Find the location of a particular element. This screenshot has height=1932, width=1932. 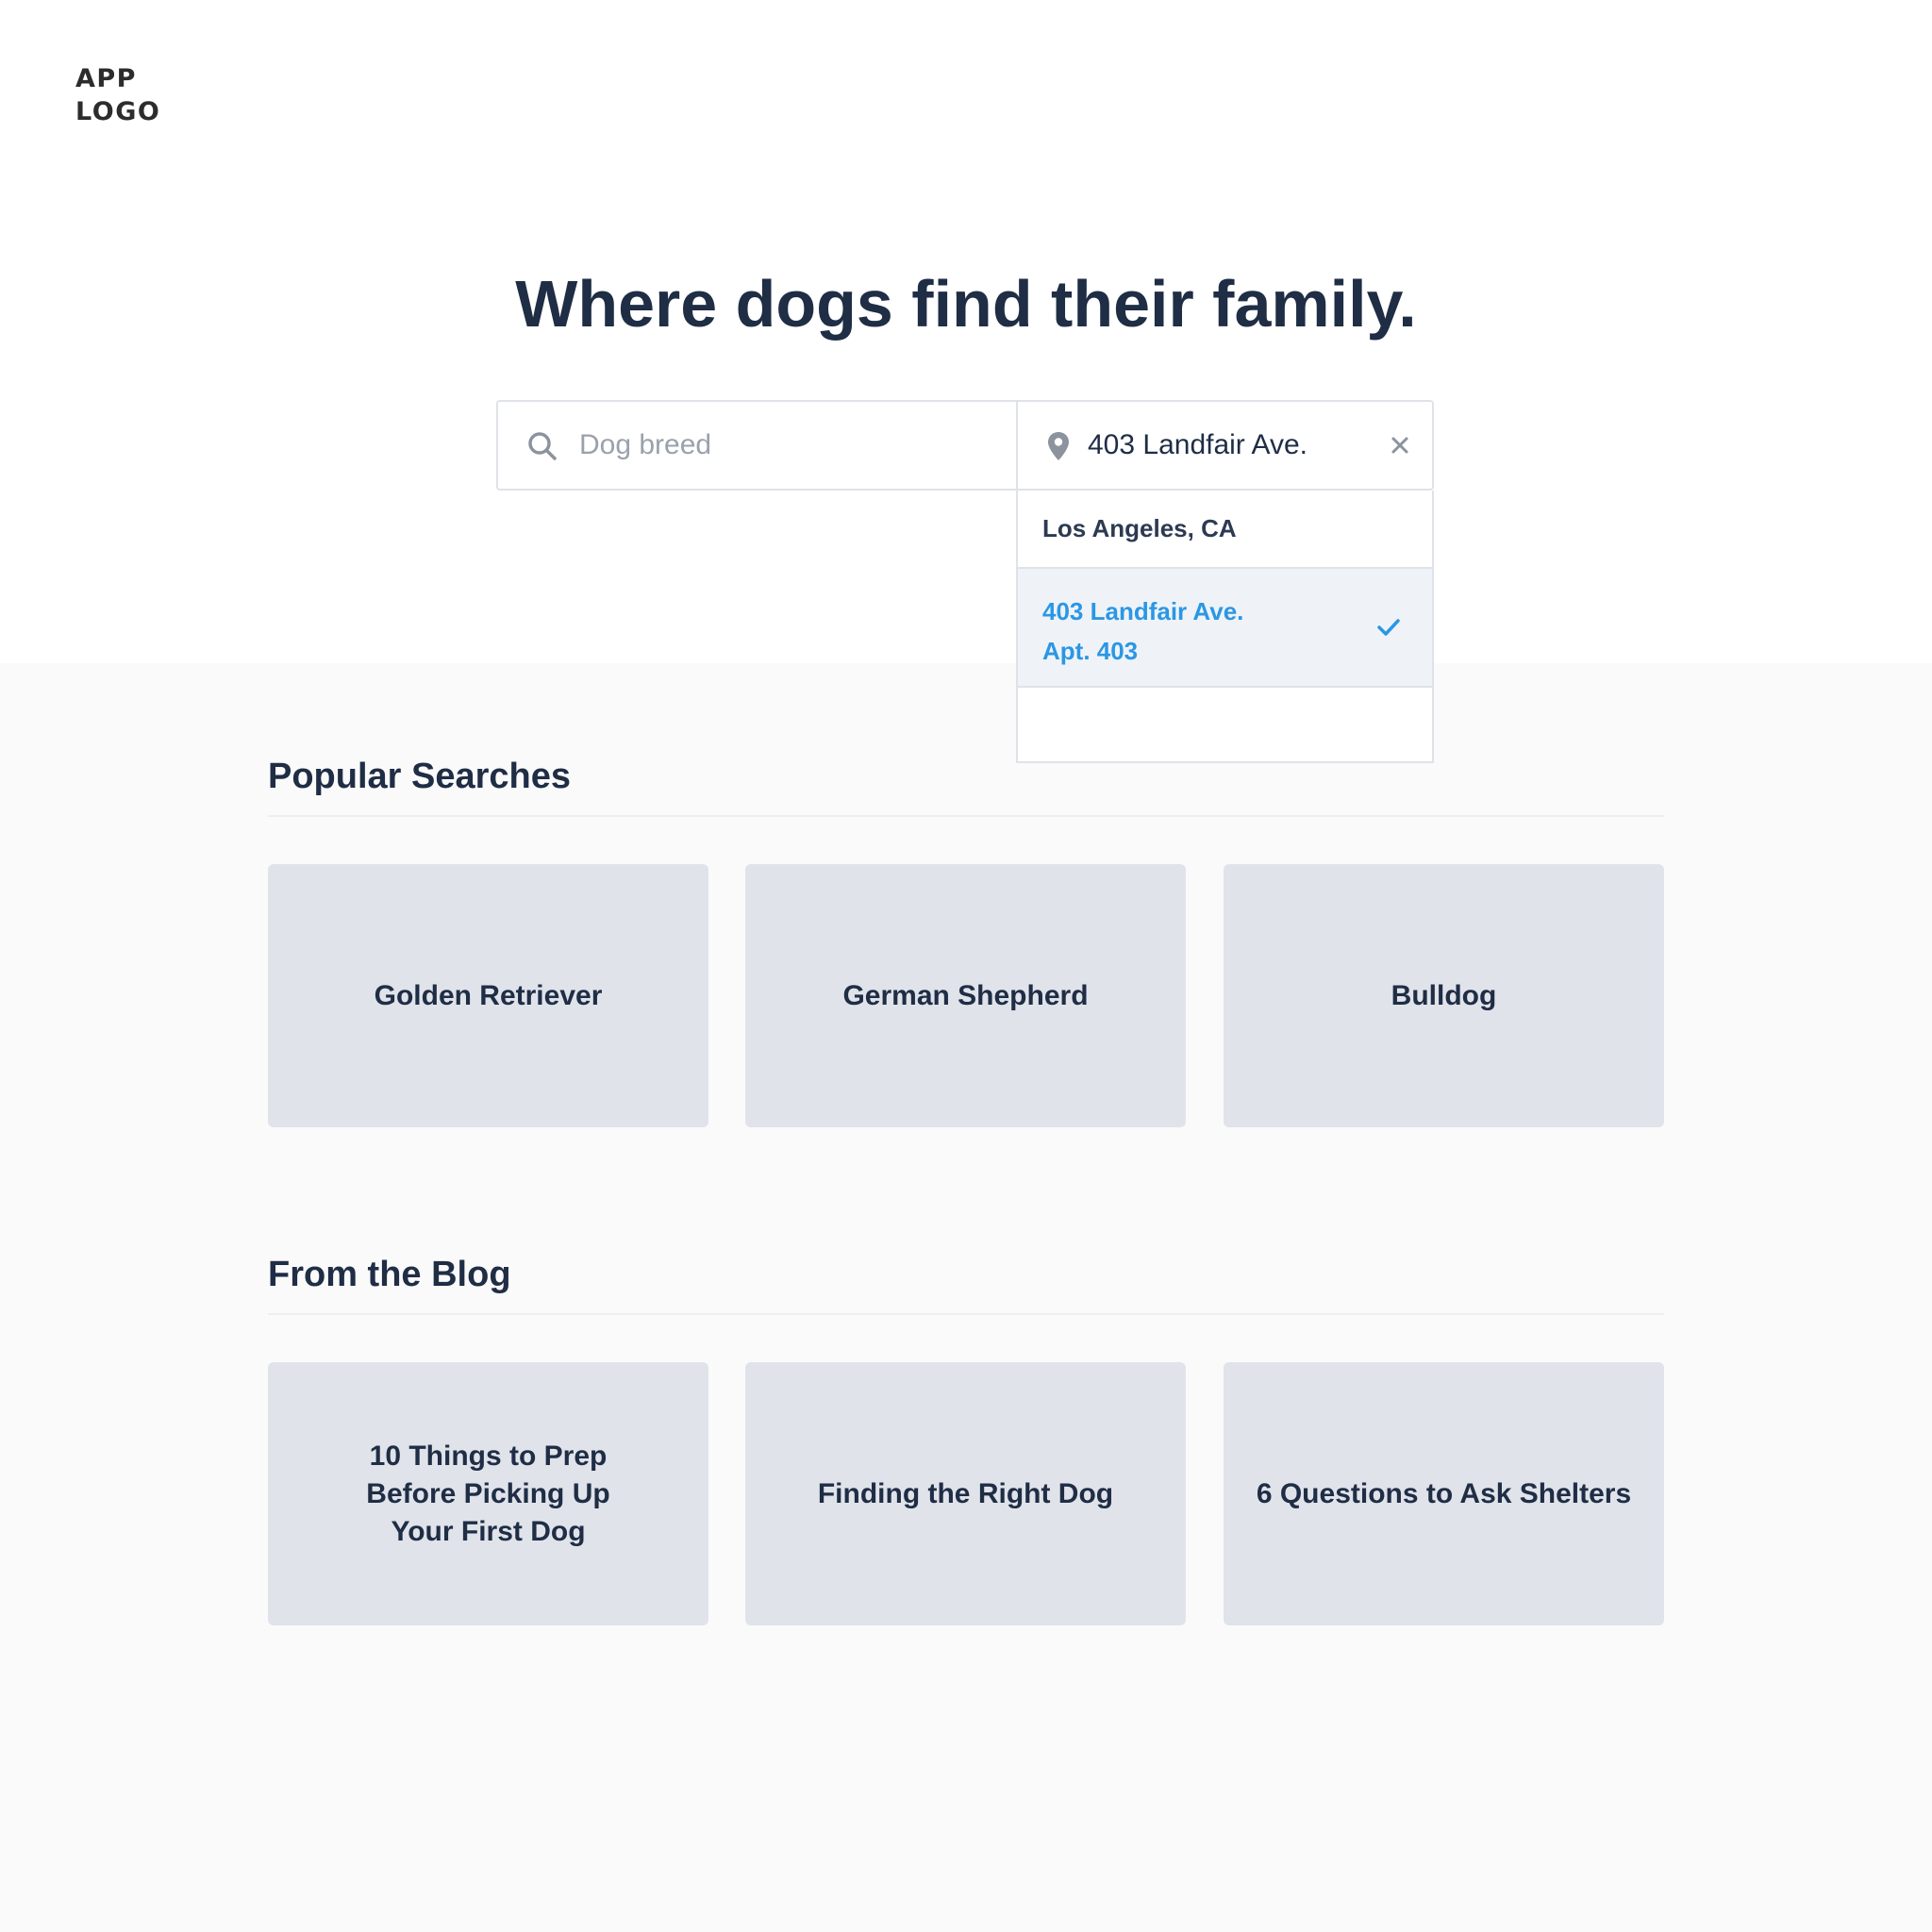

popular-search-card: Golden Retriever is located at coordinates (488, 996).